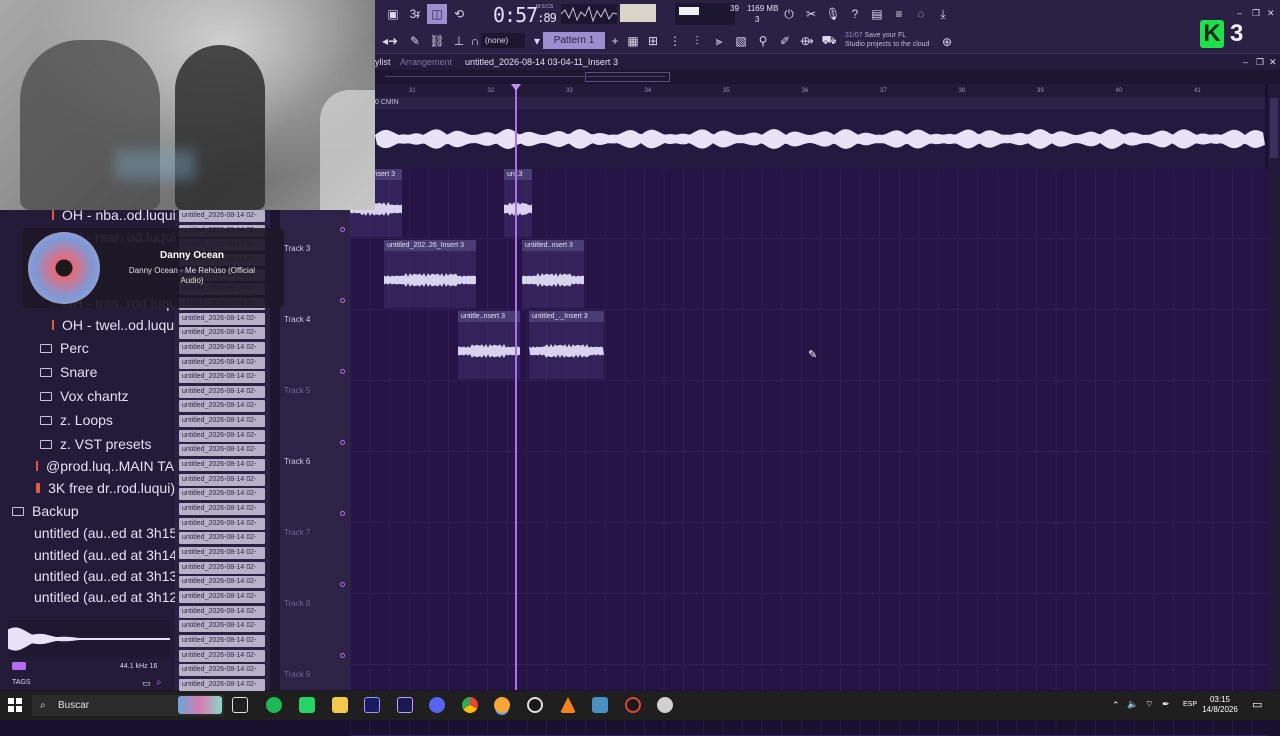  Describe the element at coordinates (1245, 62) in the screenshot. I see `playlist-minimize-icon: –` at that location.